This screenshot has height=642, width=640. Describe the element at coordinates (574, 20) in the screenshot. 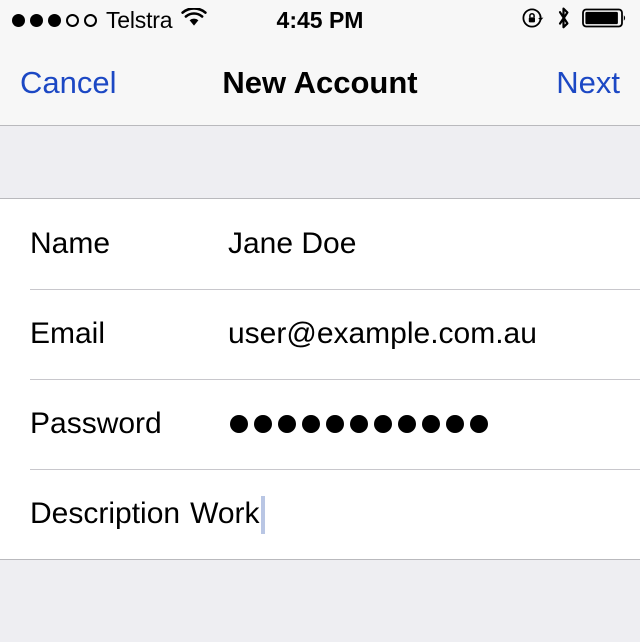

I see `status-bar-right` at that location.